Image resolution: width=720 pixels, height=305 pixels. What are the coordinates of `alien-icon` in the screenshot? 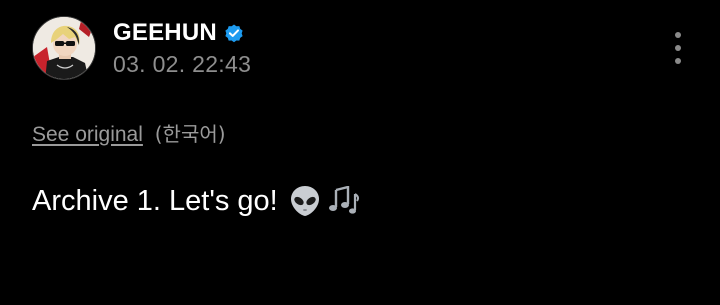 It's located at (305, 201).